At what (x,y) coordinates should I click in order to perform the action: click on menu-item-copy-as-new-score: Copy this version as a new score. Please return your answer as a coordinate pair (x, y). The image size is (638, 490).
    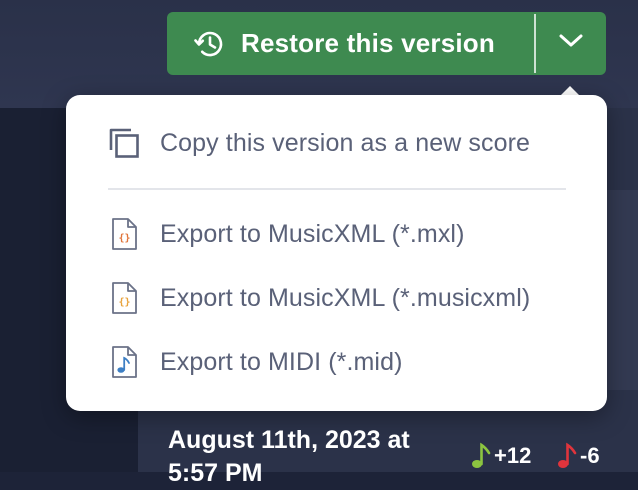
    Looking at the image, I should click on (318, 143).